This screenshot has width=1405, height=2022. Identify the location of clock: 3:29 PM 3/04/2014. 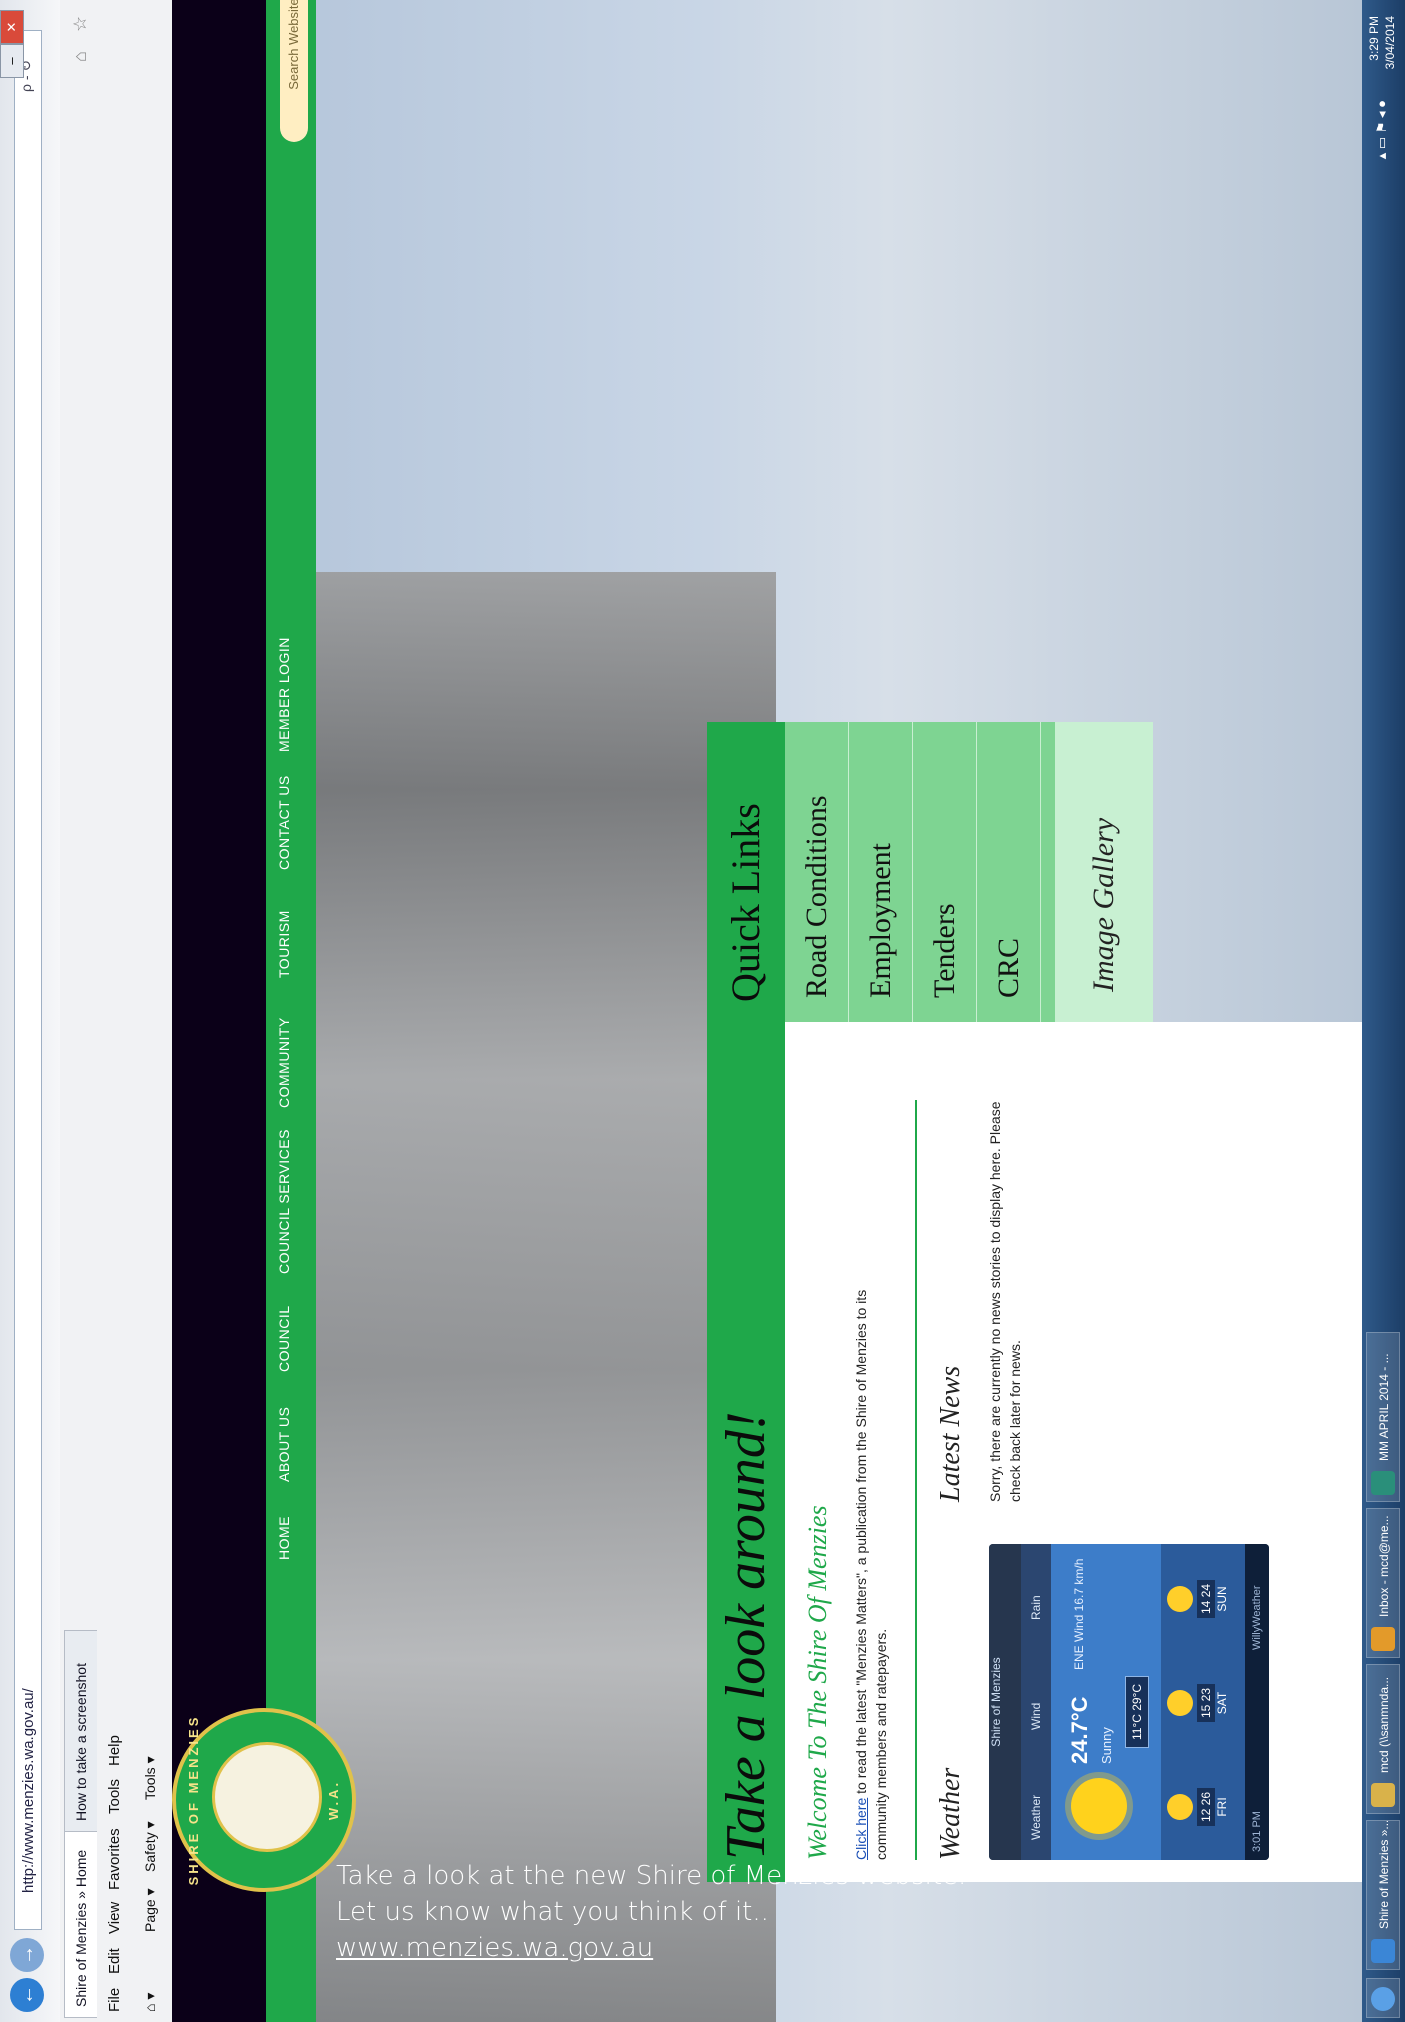
(1382, 42).